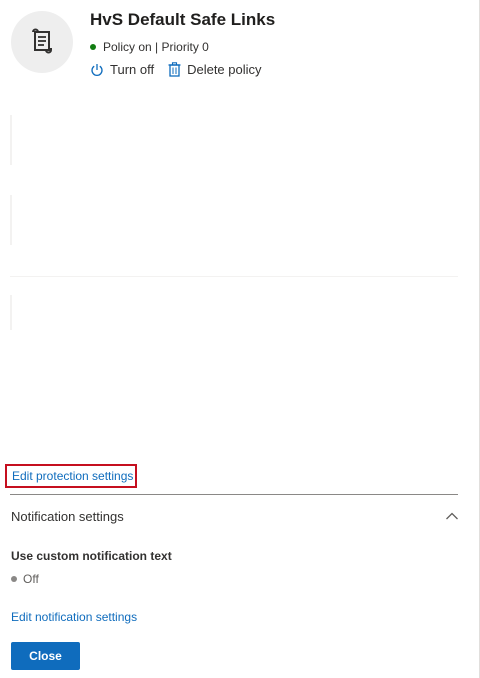  I want to click on power-icon, so click(97, 69).